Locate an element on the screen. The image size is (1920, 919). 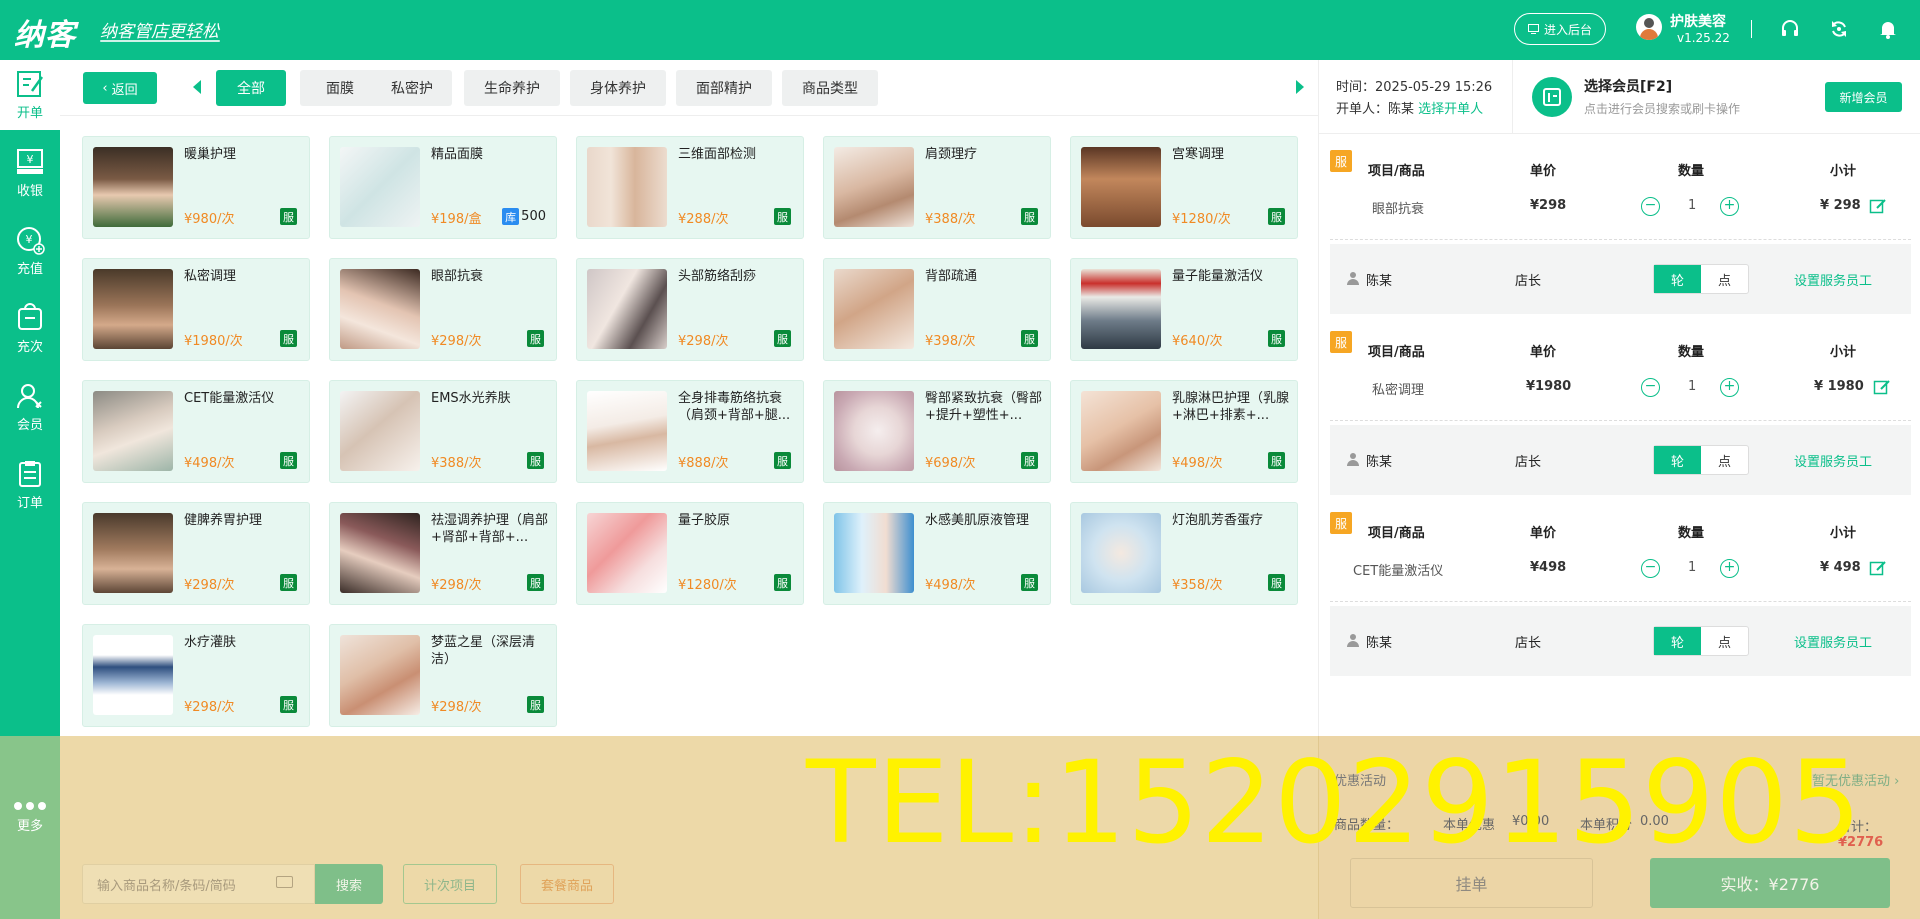
product-card: 宫寒调理 ¥1280/次 服 is located at coordinates (1184, 187).